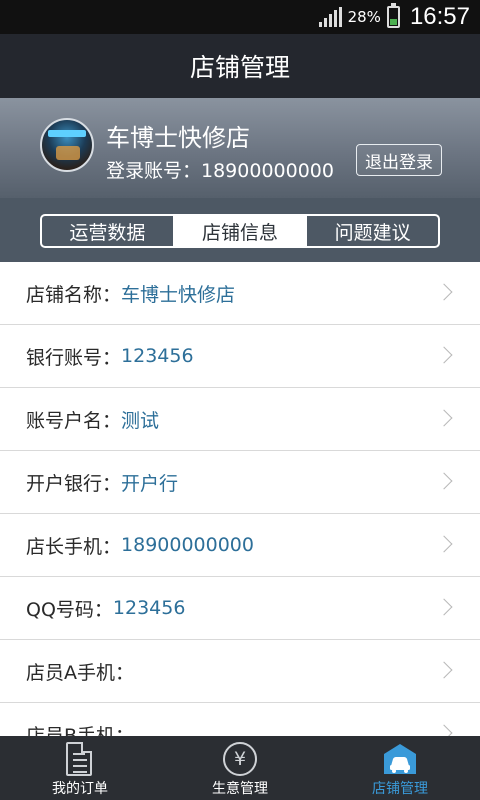 This screenshot has width=480, height=800. I want to click on nav-label: 生意管理, so click(240, 789).